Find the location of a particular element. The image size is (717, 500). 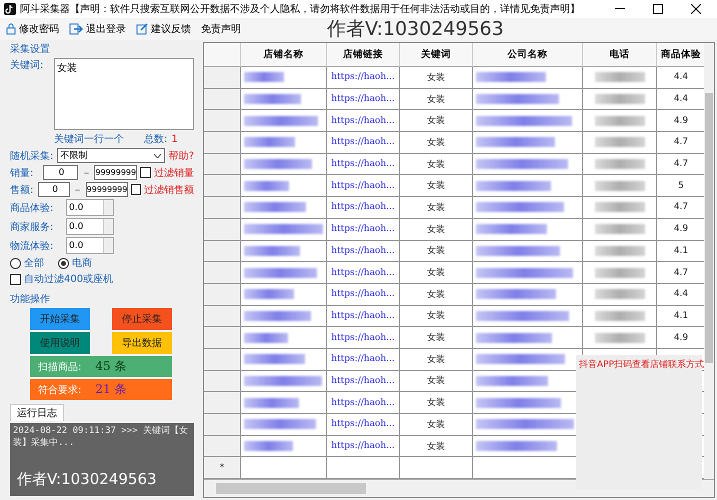

tooltip-text: 抖音APP扫码查看店铺联系方式 is located at coordinates (641, 365).